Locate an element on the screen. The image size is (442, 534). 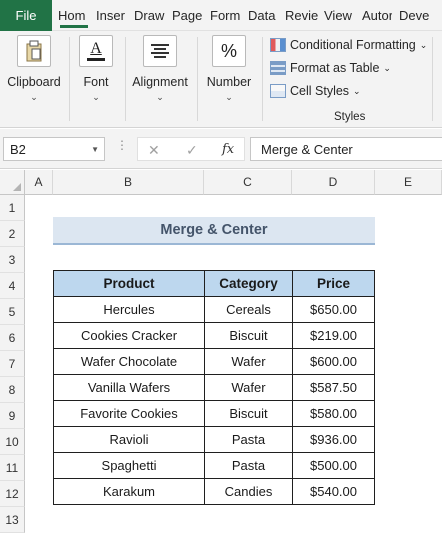
table-row: Karakum Candies $540.00 is located at coordinates (214, 491).